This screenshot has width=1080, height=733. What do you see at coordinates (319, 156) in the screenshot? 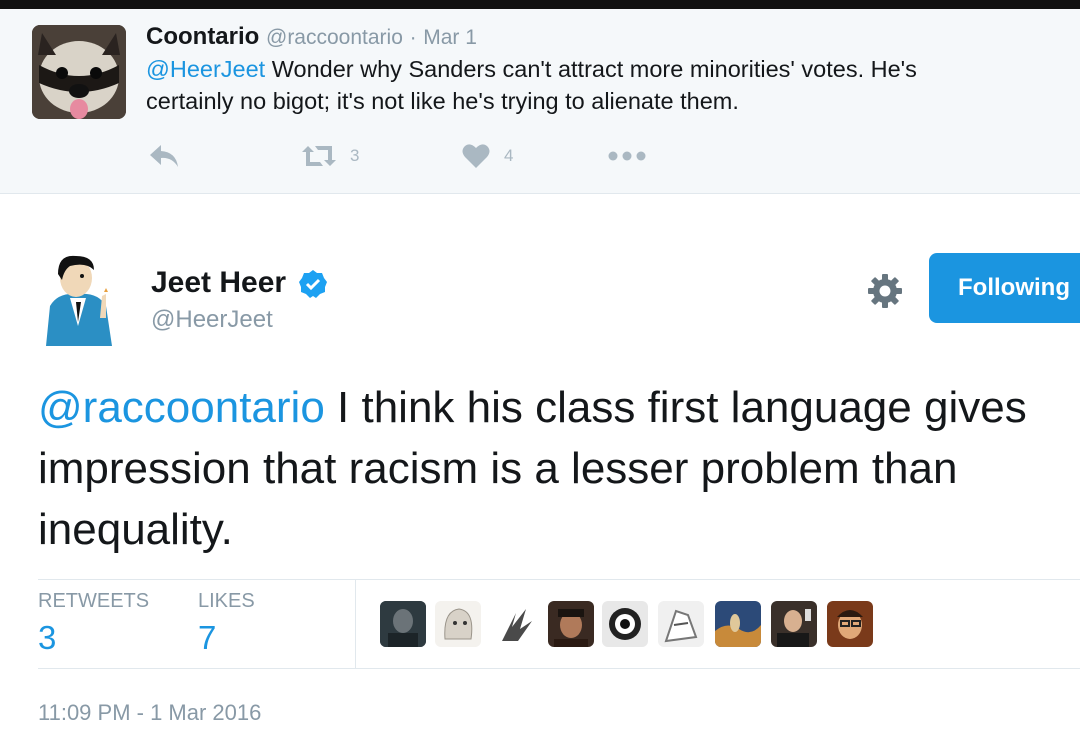
I see `retweet-icon` at bounding box center [319, 156].